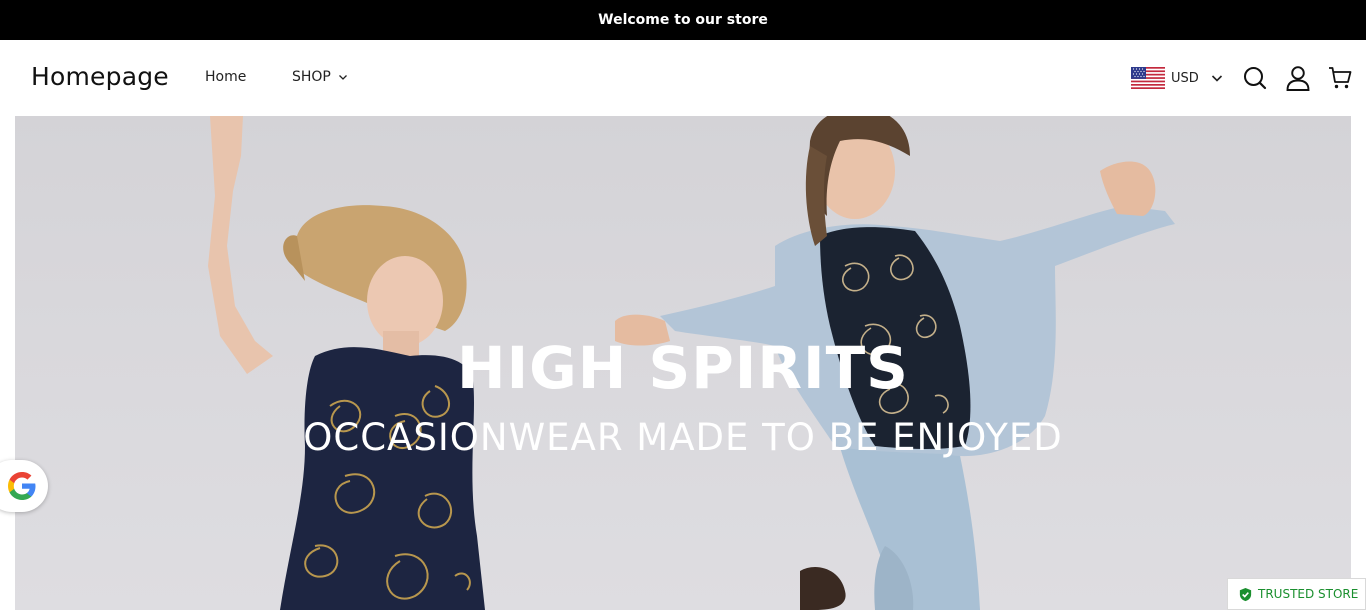 Image resolution: width=1366 pixels, height=610 pixels. I want to click on nav-shop-label: SHOP, so click(311, 77).